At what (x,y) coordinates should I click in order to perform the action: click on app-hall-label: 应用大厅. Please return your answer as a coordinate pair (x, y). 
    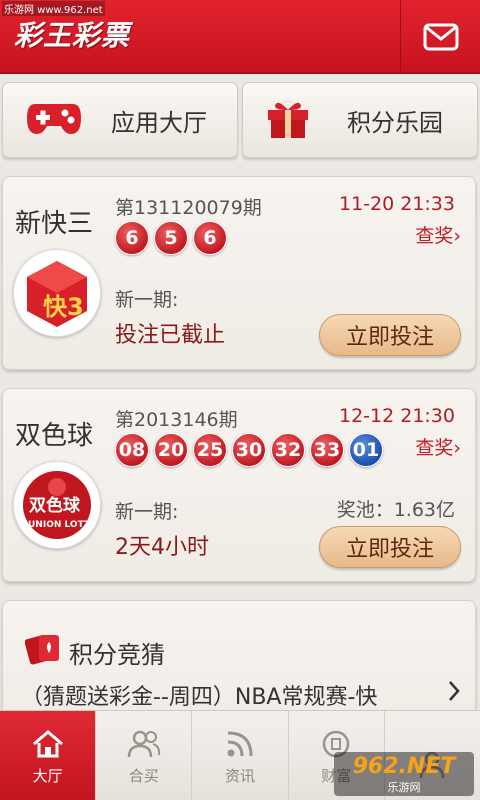
    Looking at the image, I should click on (159, 122).